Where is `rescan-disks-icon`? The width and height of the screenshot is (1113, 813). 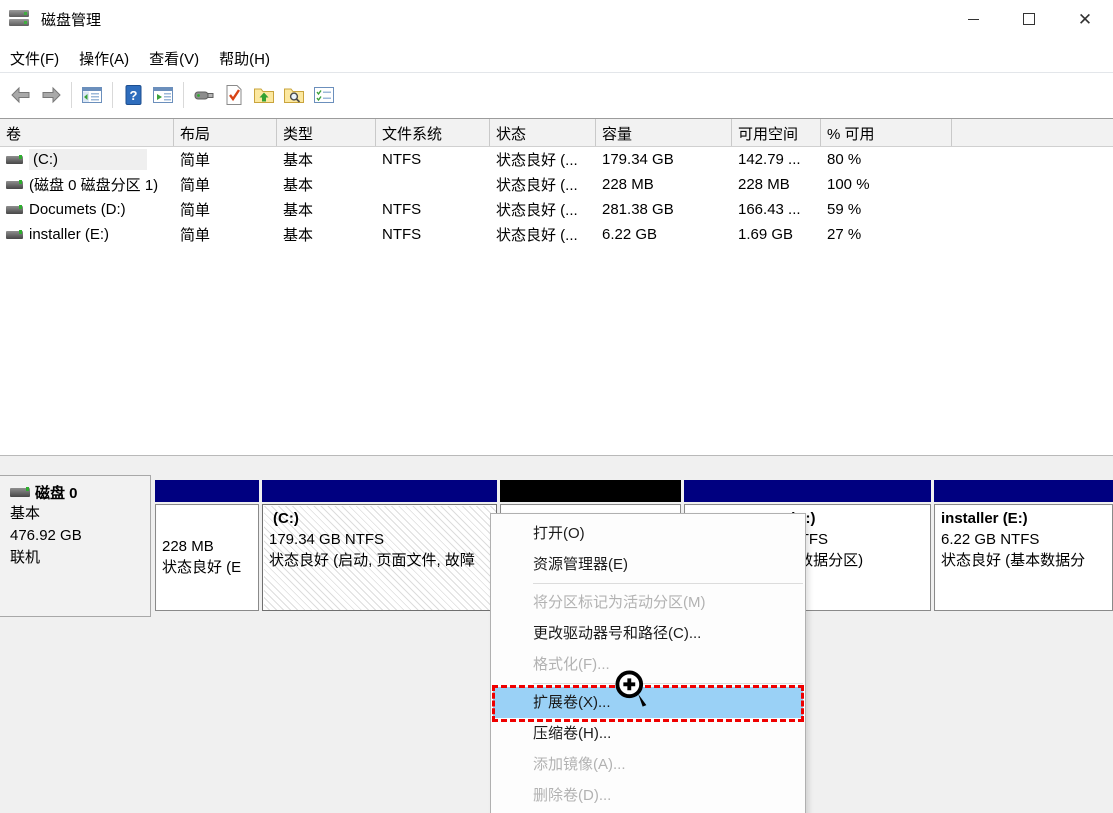 rescan-disks-icon is located at coordinates (204, 95).